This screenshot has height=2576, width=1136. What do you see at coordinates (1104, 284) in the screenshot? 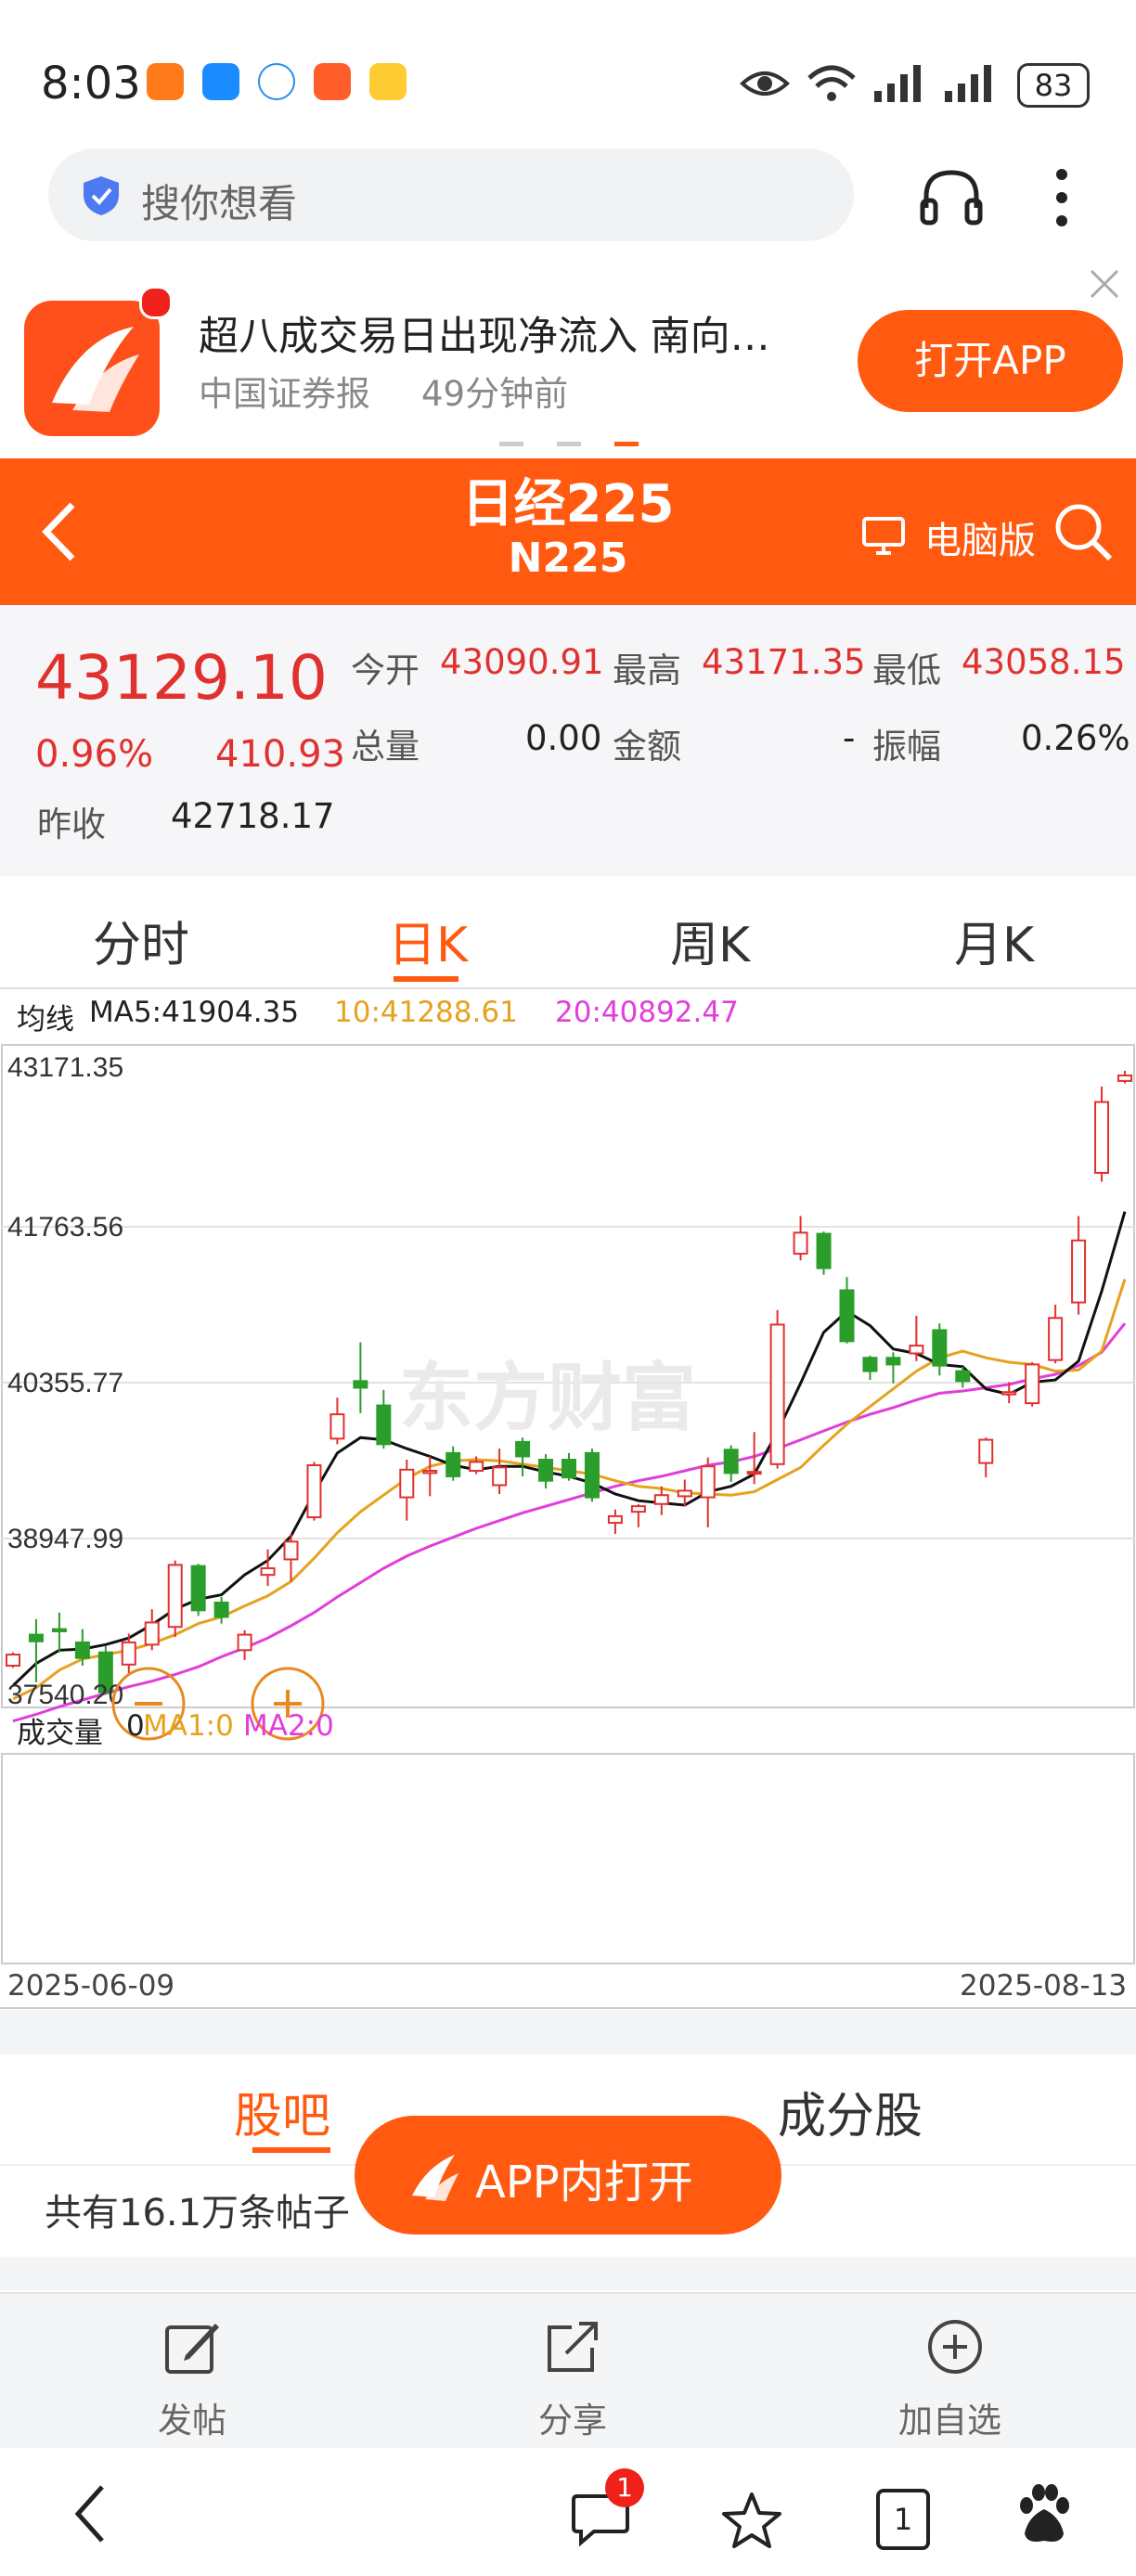
I see `close-icon` at bounding box center [1104, 284].